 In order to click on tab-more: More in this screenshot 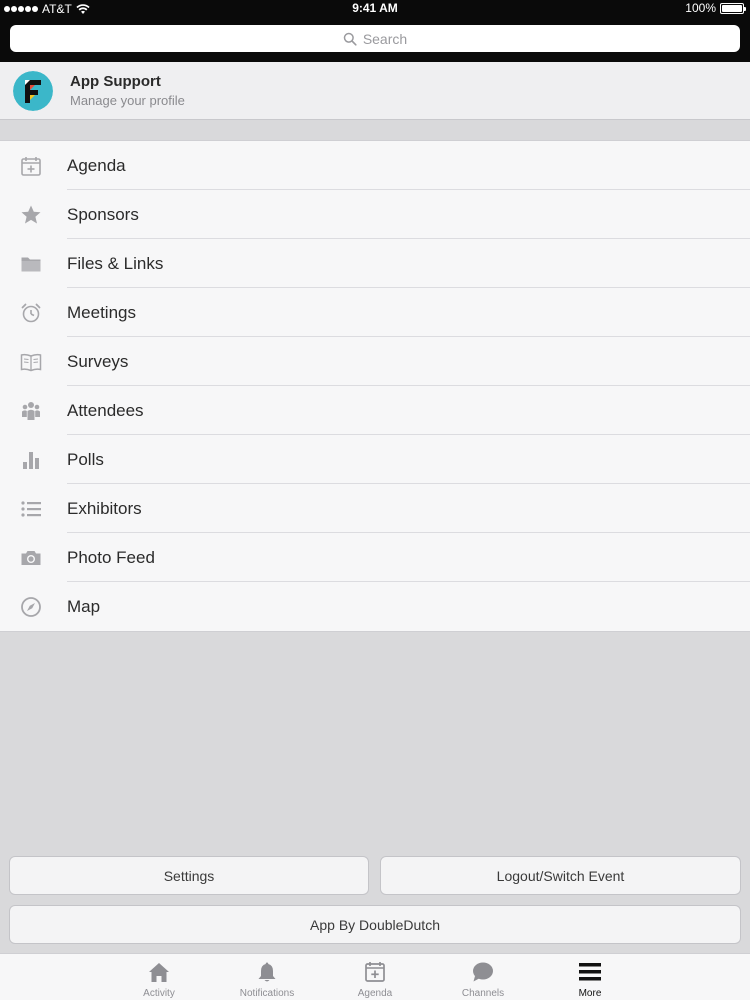, I will do `click(590, 977)`.